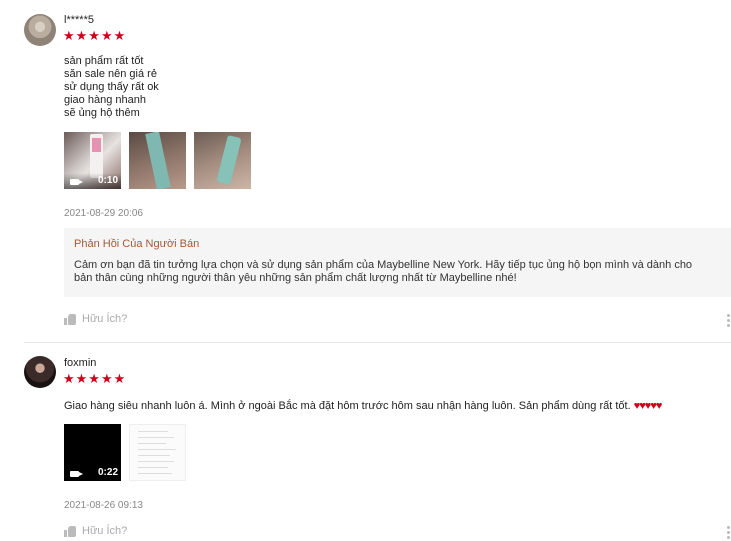  What do you see at coordinates (125, 452) in the screenshot?
I see `review-media: 0:22` at bounding box center [125, 452].